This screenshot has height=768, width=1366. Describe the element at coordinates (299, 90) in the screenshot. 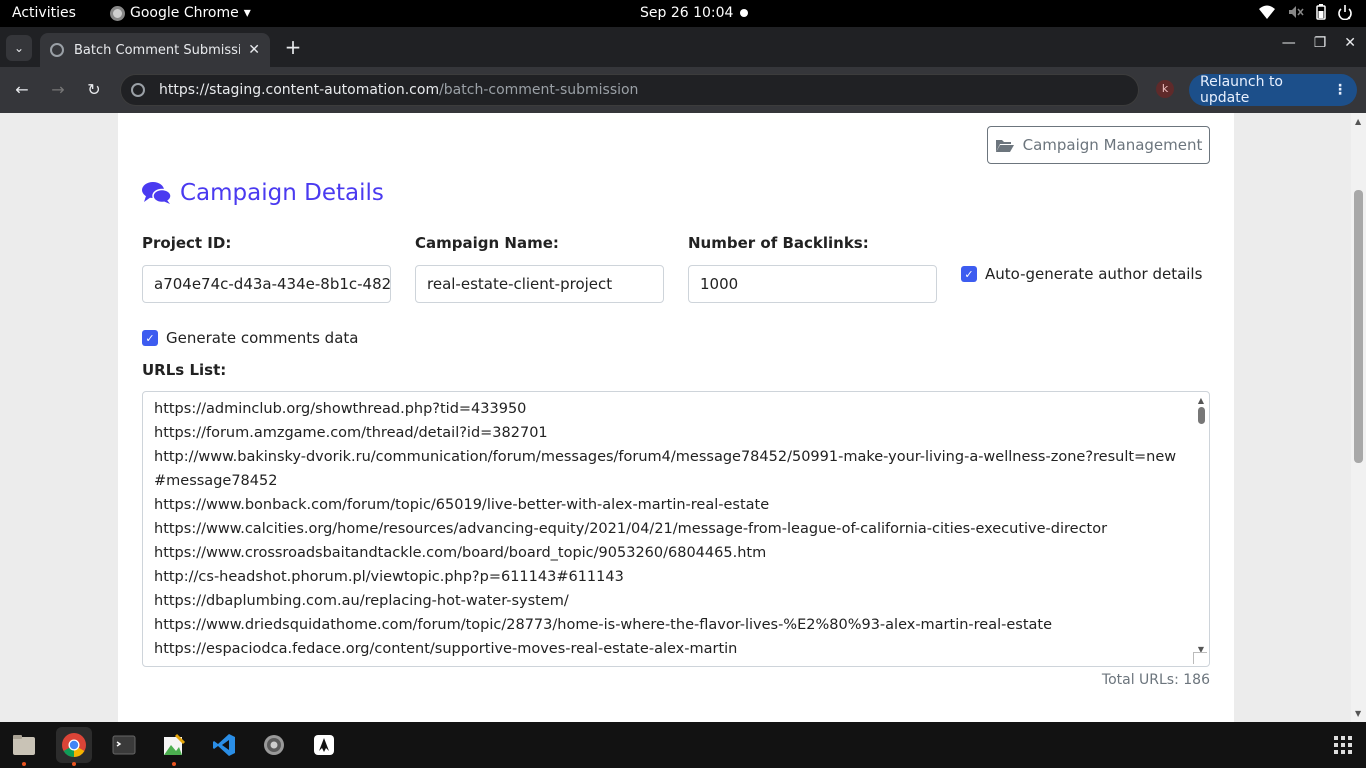

I see `url-host: https://staging.content-automation.com` at that location.